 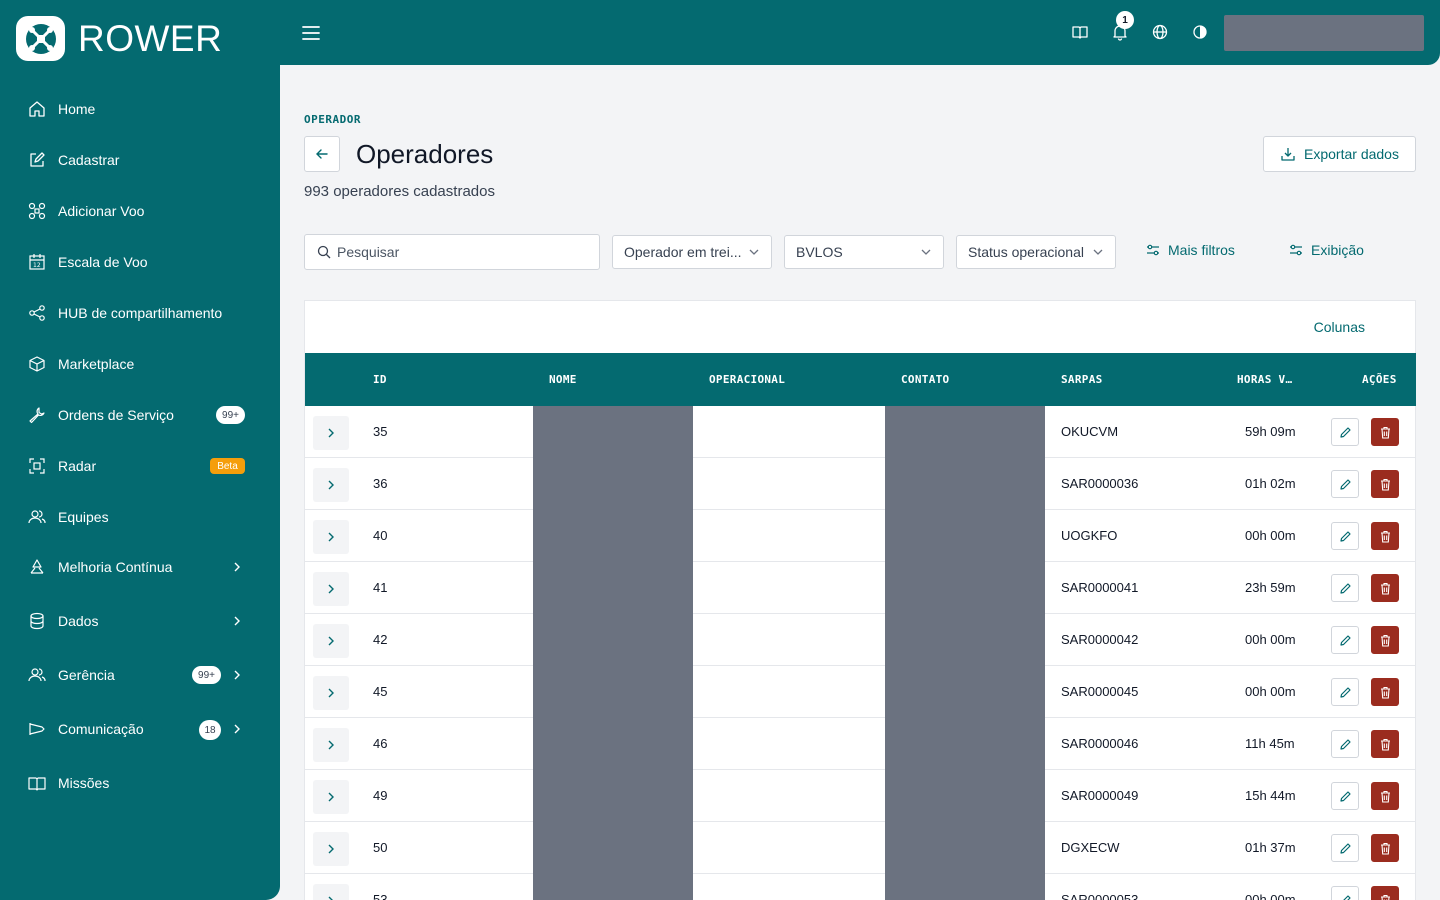 I want to click on table-row: 49 SAR0000049 15h 44m, so click(x=860, y=796).